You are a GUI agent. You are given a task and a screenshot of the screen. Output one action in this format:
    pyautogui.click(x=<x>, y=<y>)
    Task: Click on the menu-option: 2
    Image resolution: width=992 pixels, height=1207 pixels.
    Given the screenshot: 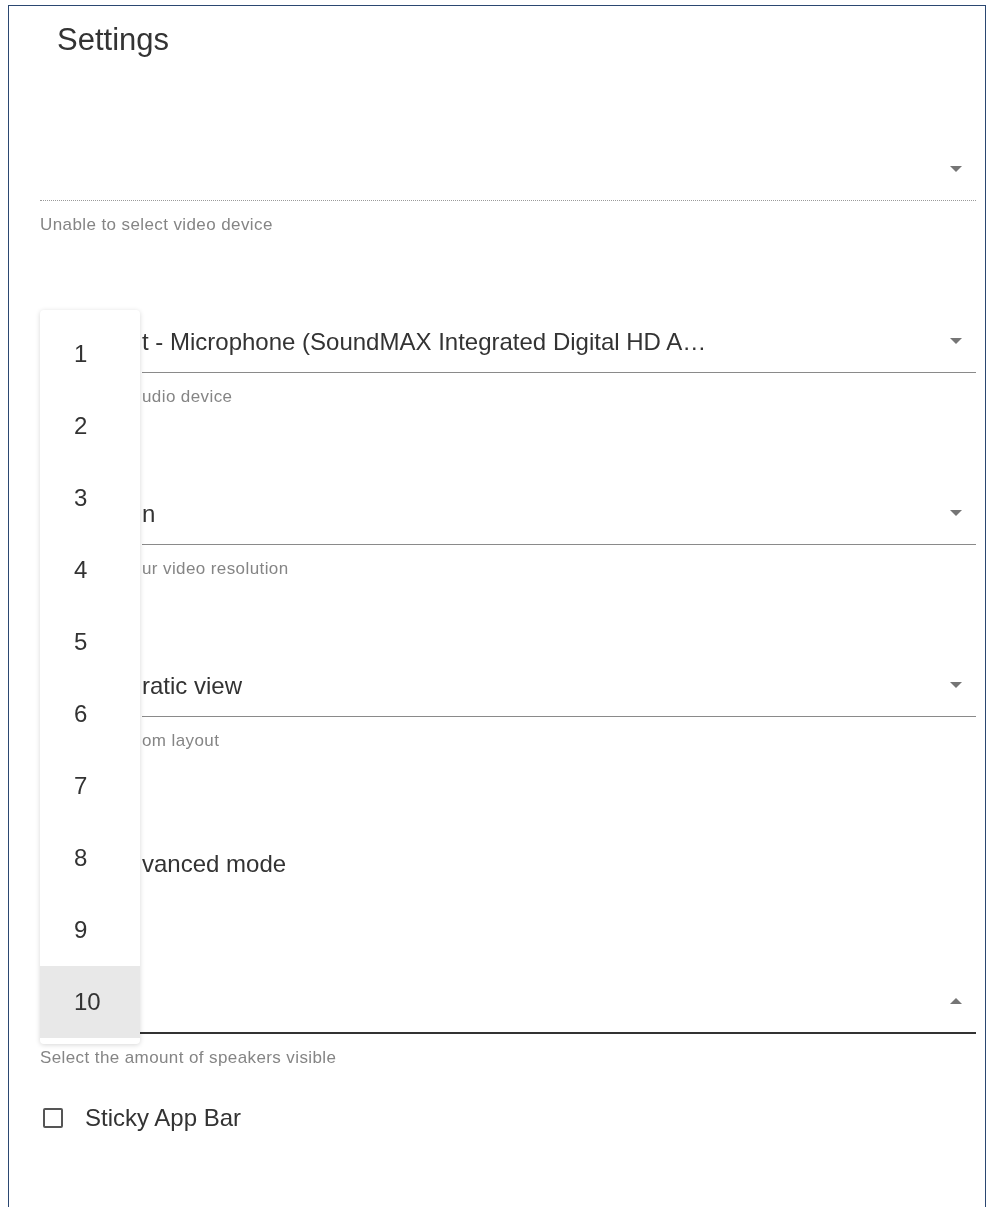 What is the action you would take?
    pyautogui.click(x=90, y=426)
    